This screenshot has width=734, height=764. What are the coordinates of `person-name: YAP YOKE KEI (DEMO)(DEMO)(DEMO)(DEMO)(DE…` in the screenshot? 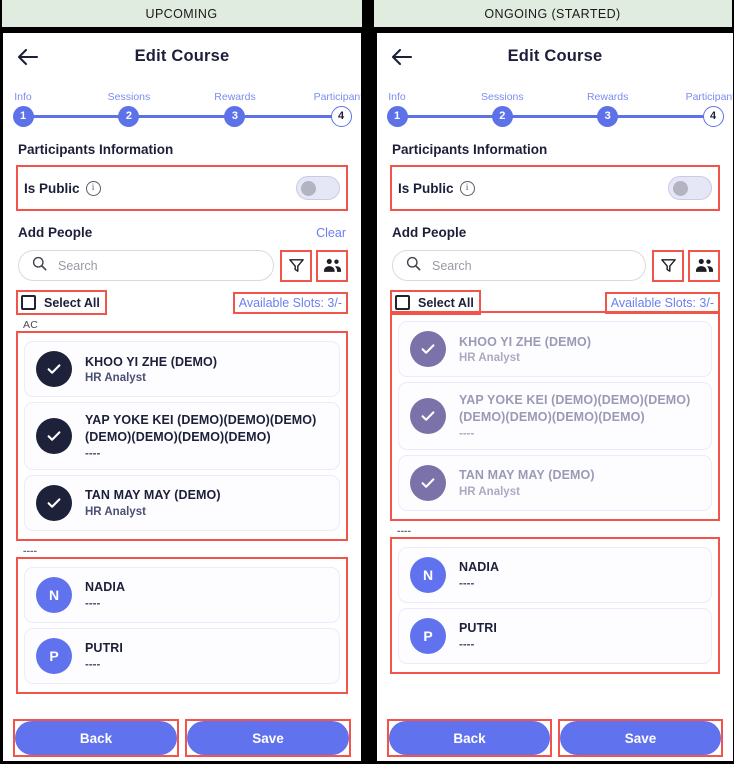 It's located at (201, 428).